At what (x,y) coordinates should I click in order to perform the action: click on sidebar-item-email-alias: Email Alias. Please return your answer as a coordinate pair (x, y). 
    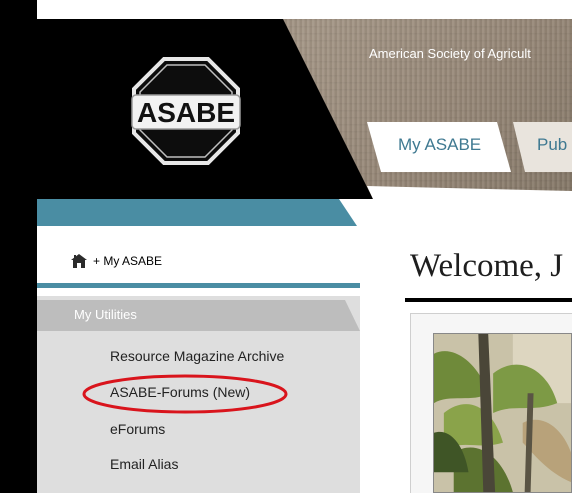
    Looking at the image, I should click on (144, 464).